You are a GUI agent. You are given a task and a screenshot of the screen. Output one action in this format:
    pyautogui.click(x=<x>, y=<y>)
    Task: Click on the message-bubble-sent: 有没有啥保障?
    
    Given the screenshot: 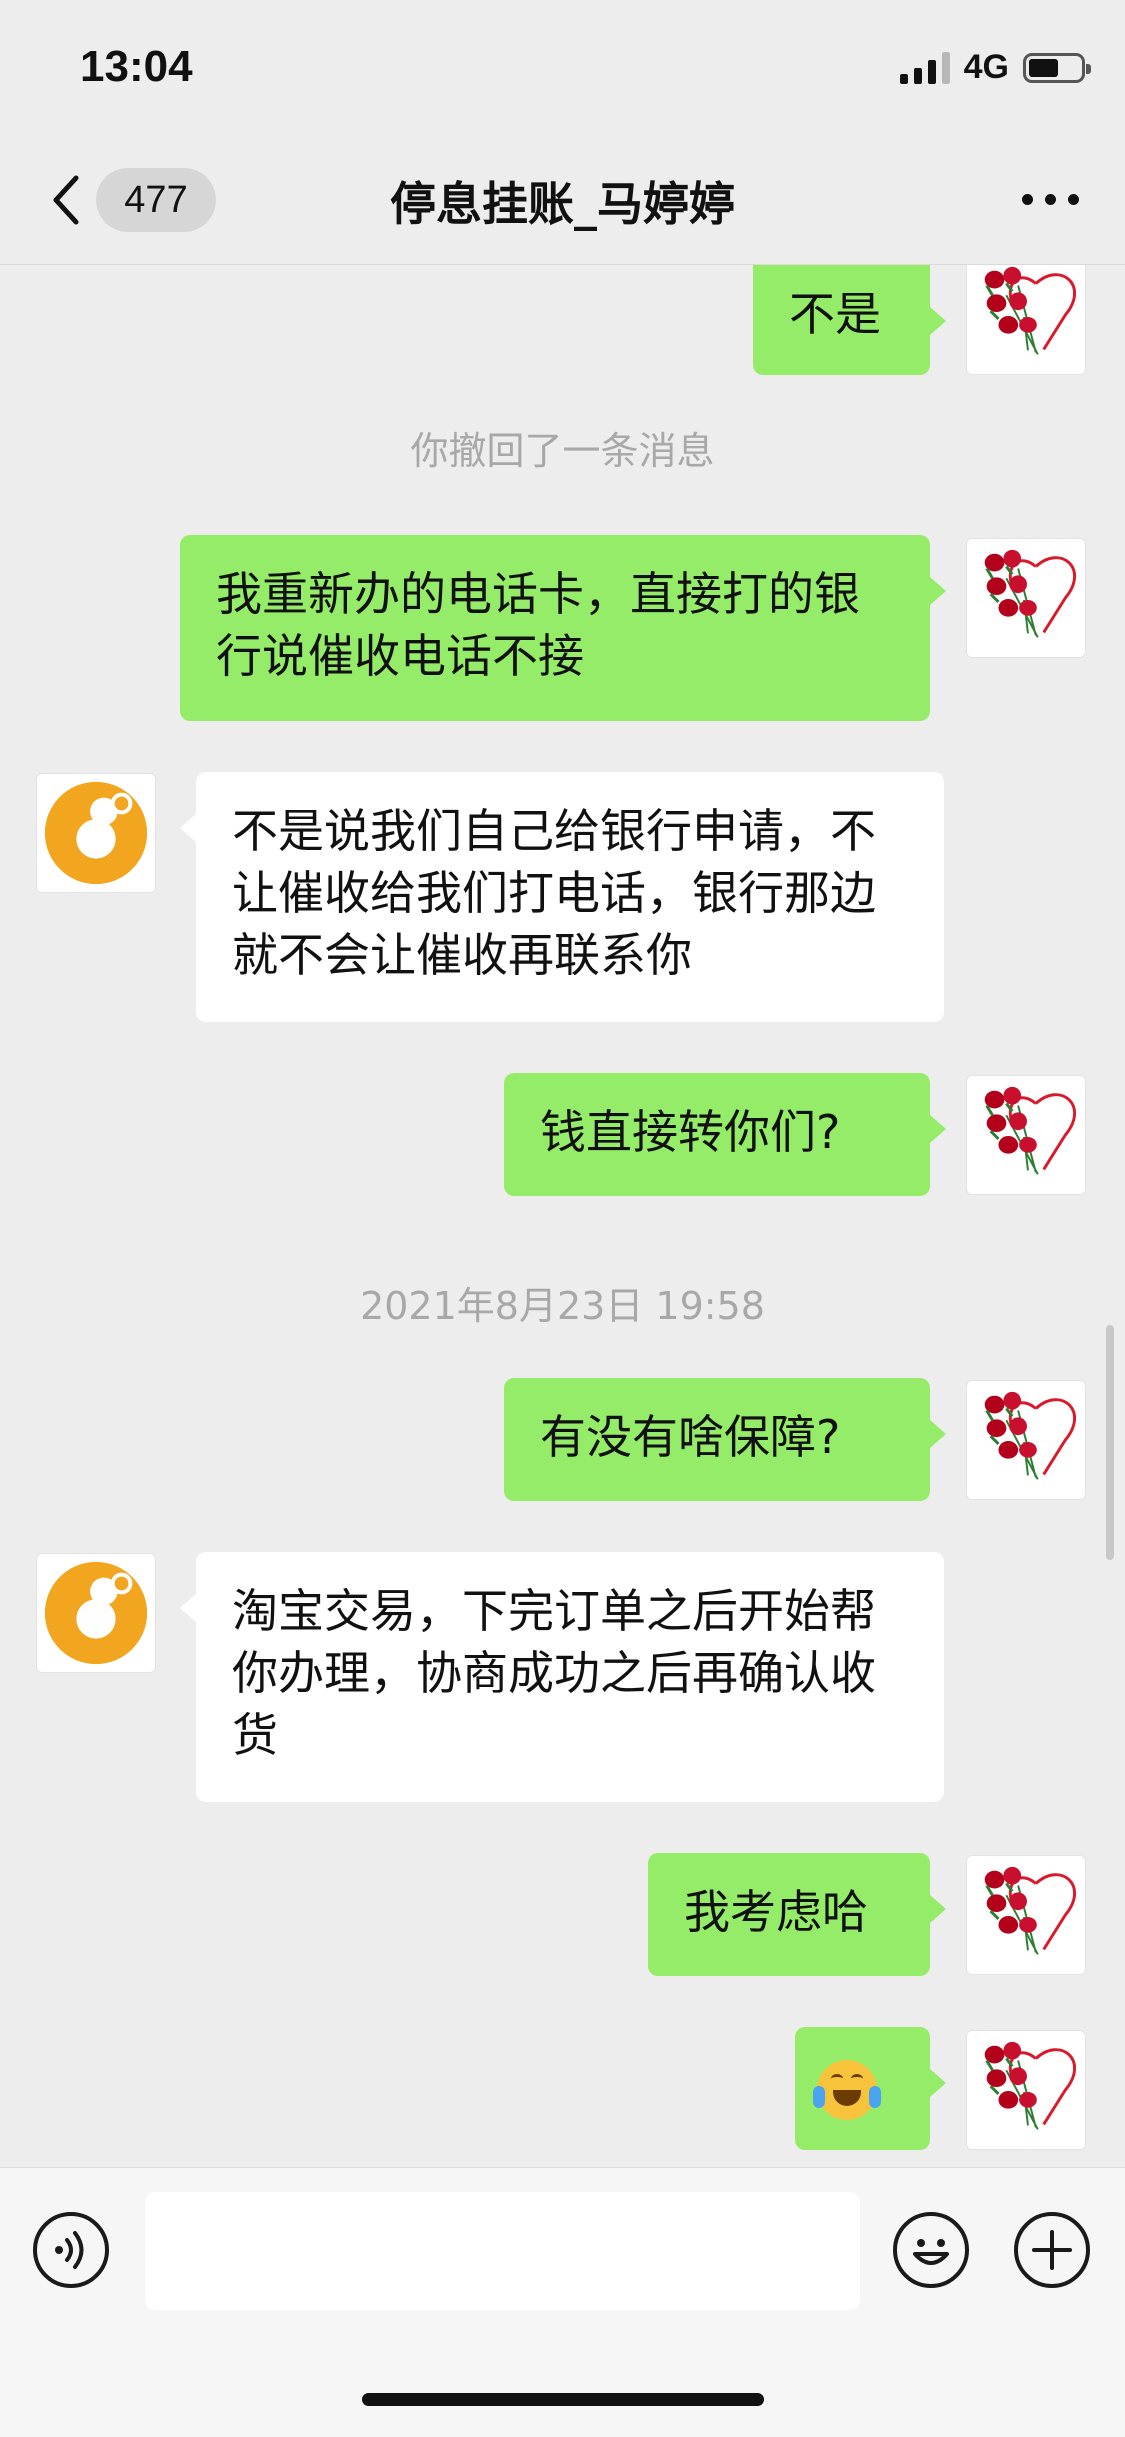 What is the action you would take?
    pyautogui.click(x=725, y=1439)
    